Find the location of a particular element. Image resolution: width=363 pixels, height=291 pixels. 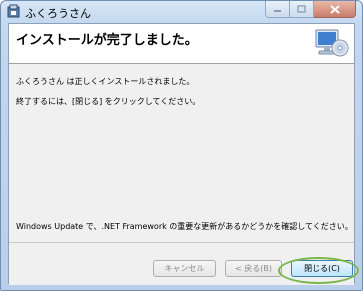

wizard-banner: インストールが完了しました。 is located at coordinates (181, 44).